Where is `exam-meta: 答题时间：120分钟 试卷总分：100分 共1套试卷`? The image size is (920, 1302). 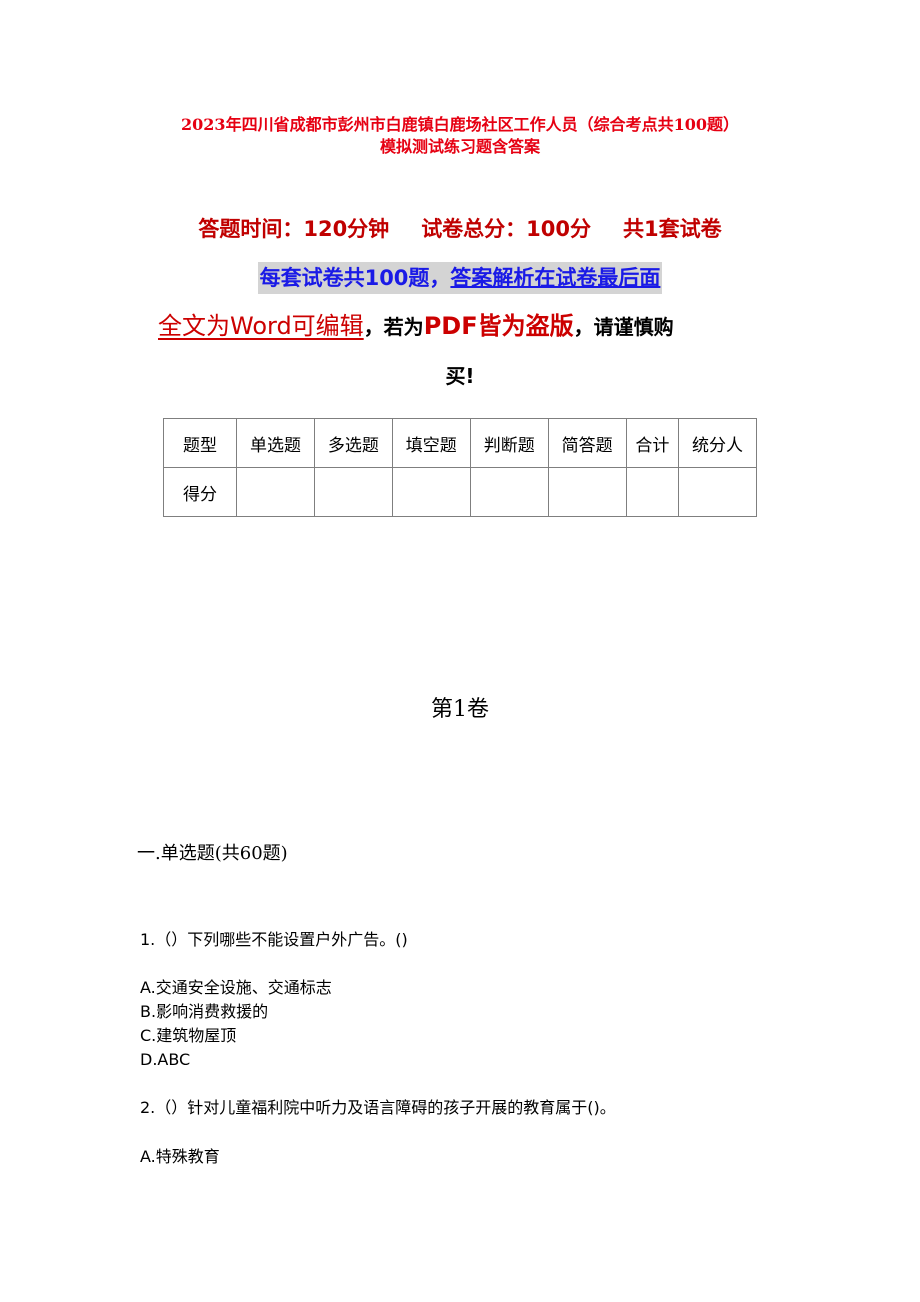
exam-meta: 答题时间：120分钟 试卷总分：100分 共1套试卷 is located at coordinates (460, 229).